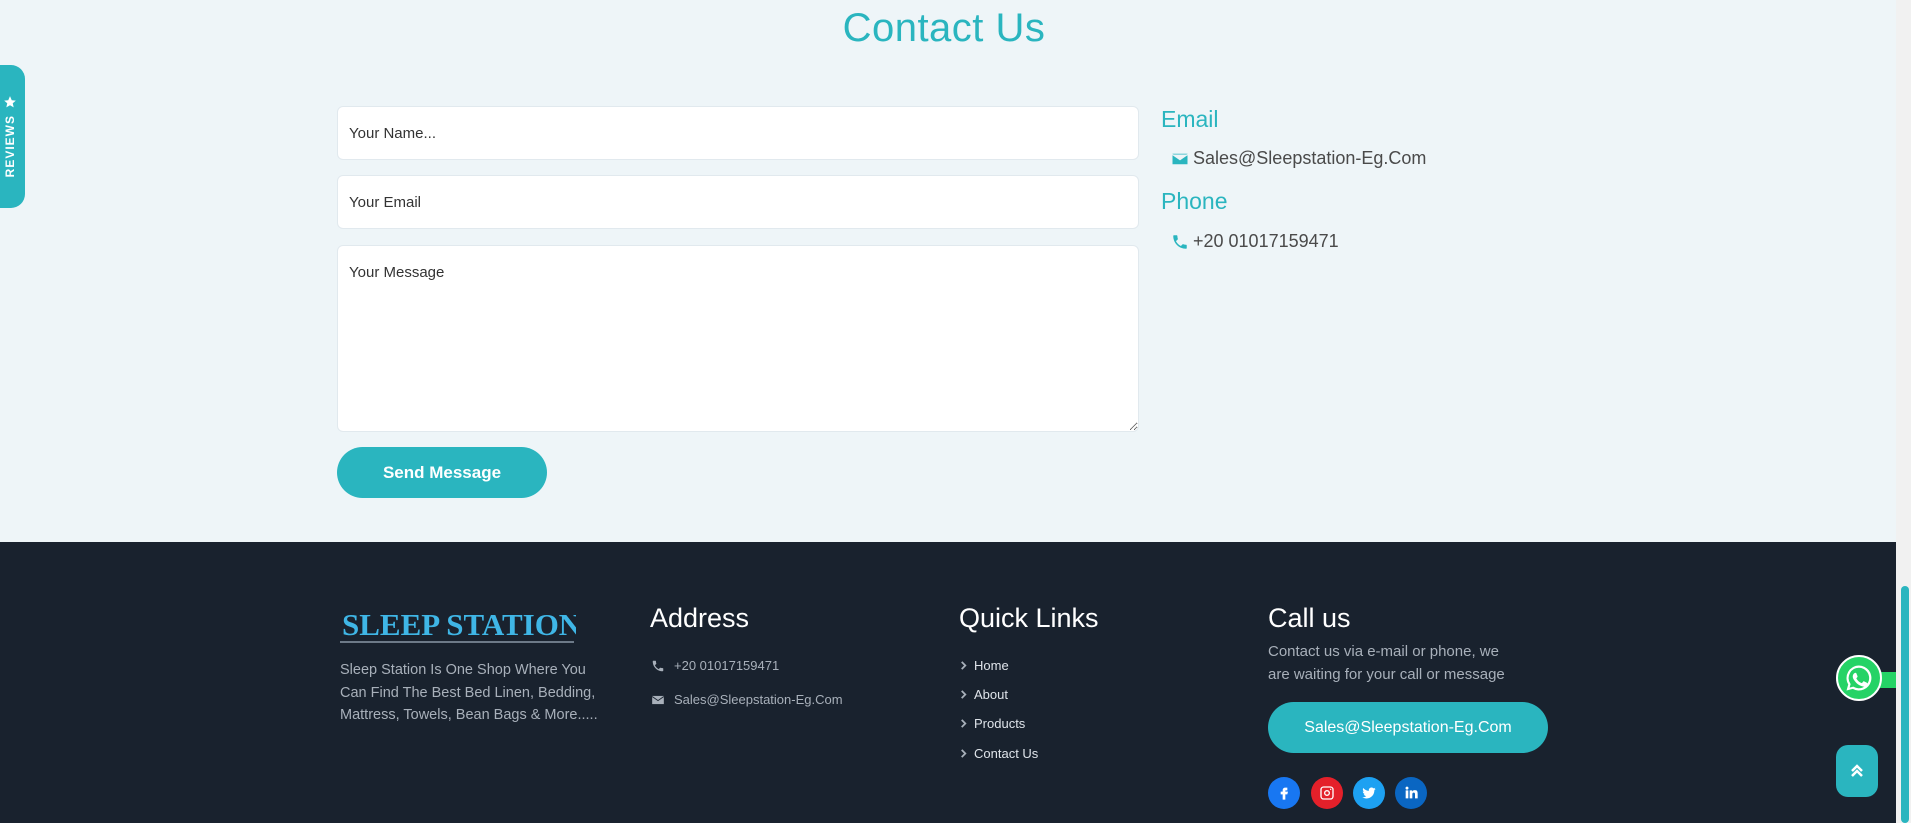 The width and height of the screenshot is (1911, 823). What do you see at coordinates (944, 28) in the screenshot?
I see `page-title: Contact Us` at bounding box center [944, 28].